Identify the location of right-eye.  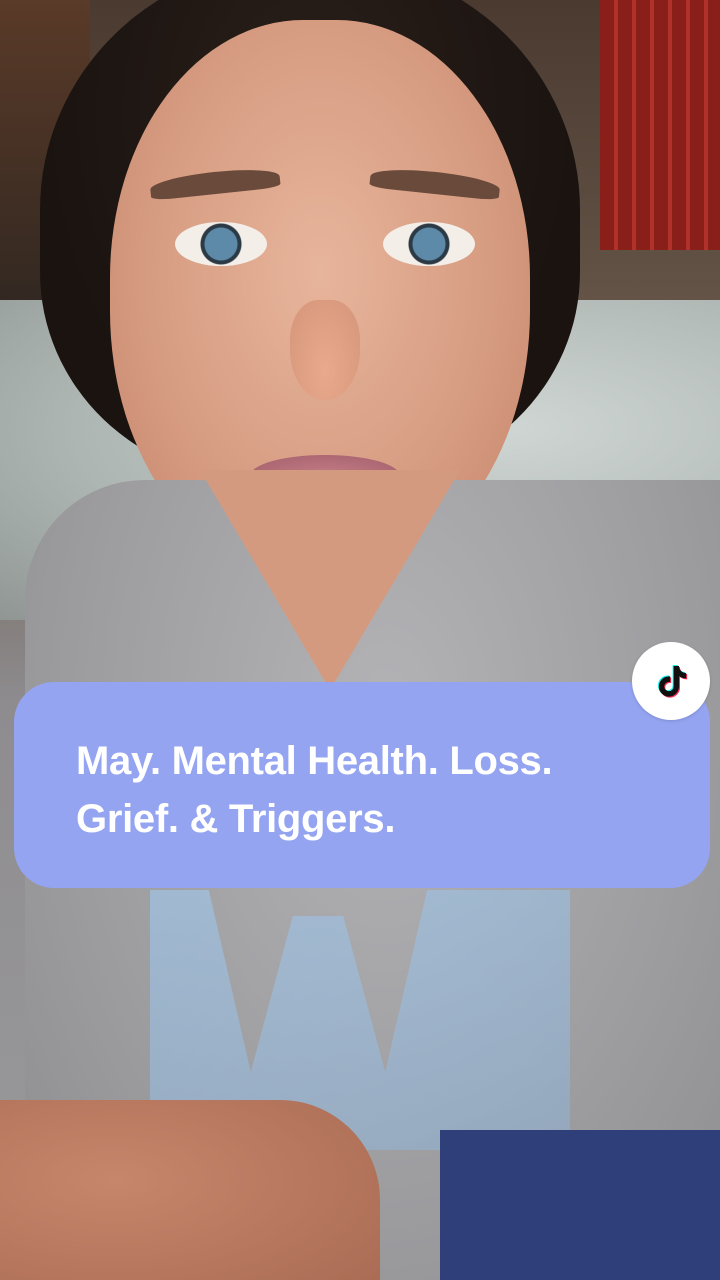
(429, 244).